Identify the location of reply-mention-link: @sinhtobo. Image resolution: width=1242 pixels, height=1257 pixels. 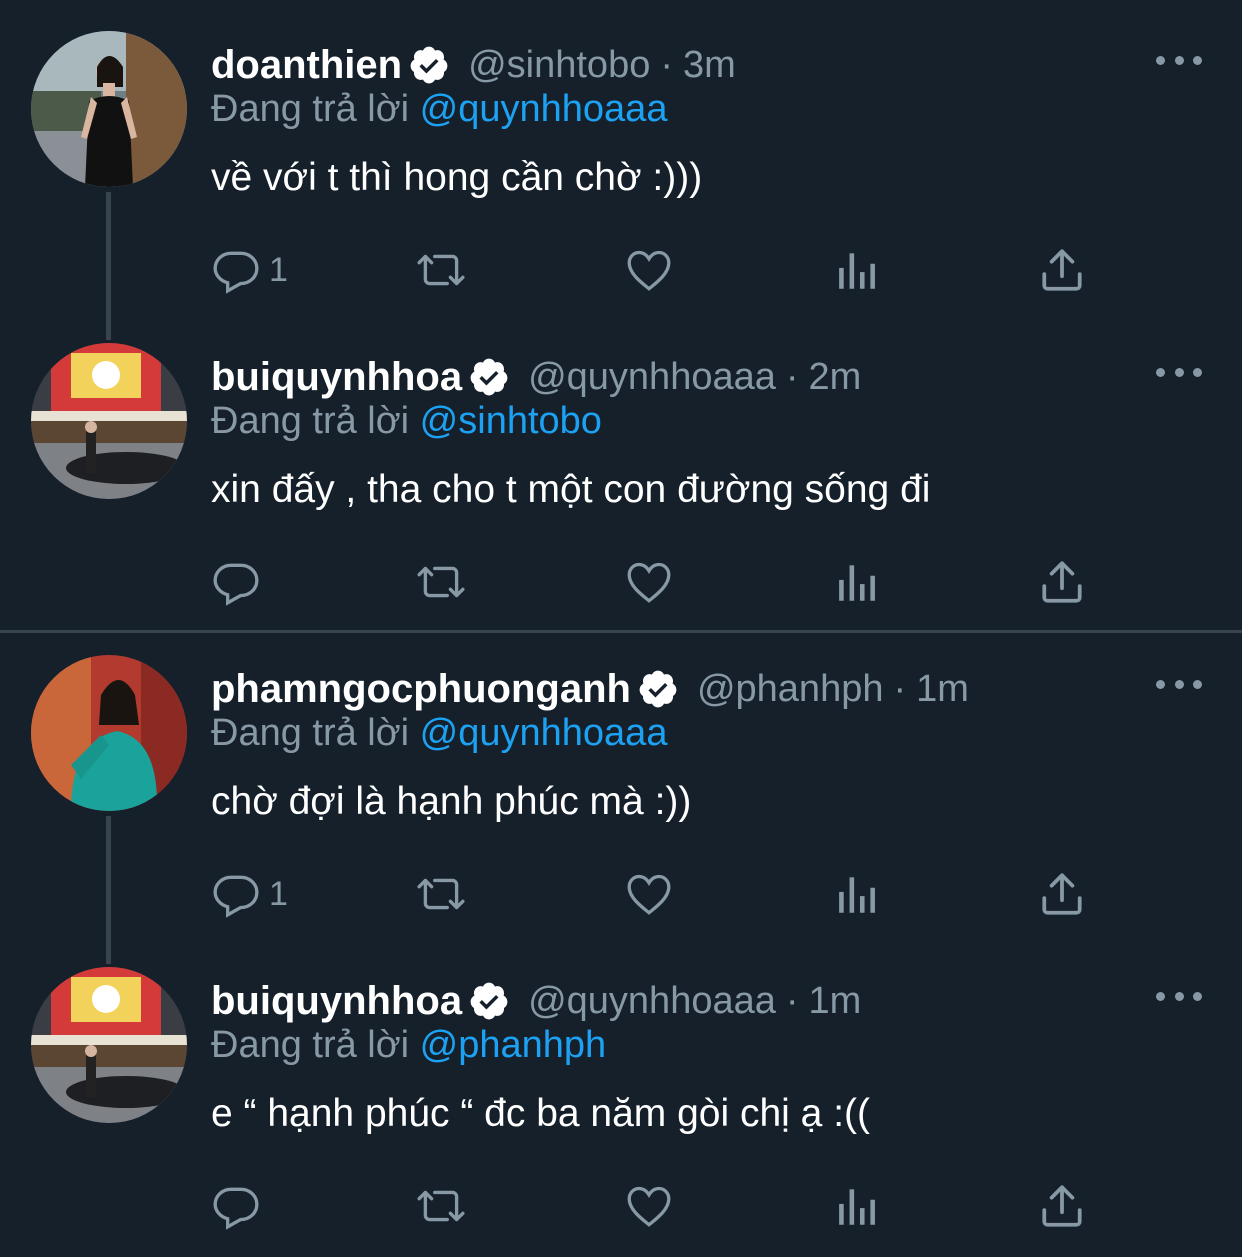
(511, 421).